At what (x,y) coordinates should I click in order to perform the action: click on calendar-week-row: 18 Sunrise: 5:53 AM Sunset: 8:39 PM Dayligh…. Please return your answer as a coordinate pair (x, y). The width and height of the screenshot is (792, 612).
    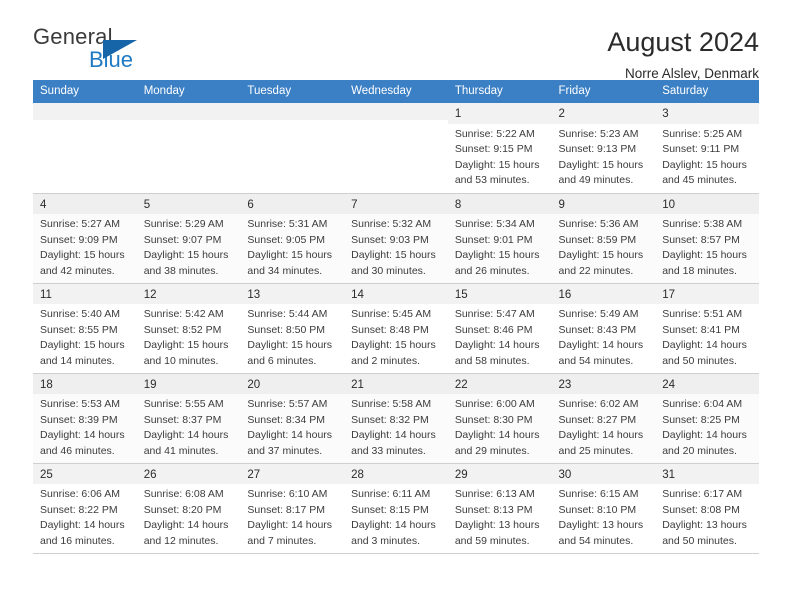
    Looking at the image, I should click on (396, 418).